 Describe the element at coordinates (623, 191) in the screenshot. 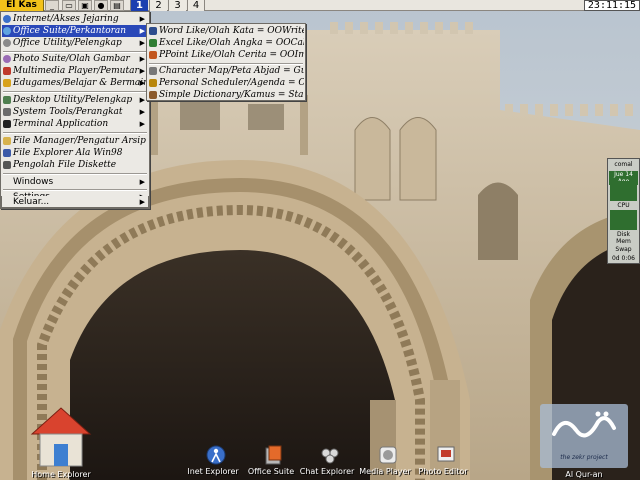

I see `cpu-graph` at that location.